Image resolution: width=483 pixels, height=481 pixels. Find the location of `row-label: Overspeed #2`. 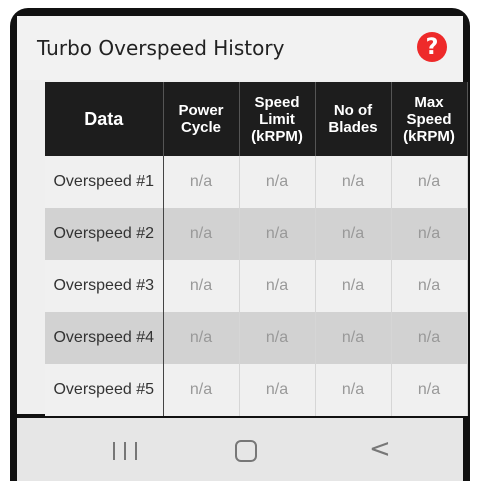

row-label: Overspeed #2 is located at coordinates (104, 234).